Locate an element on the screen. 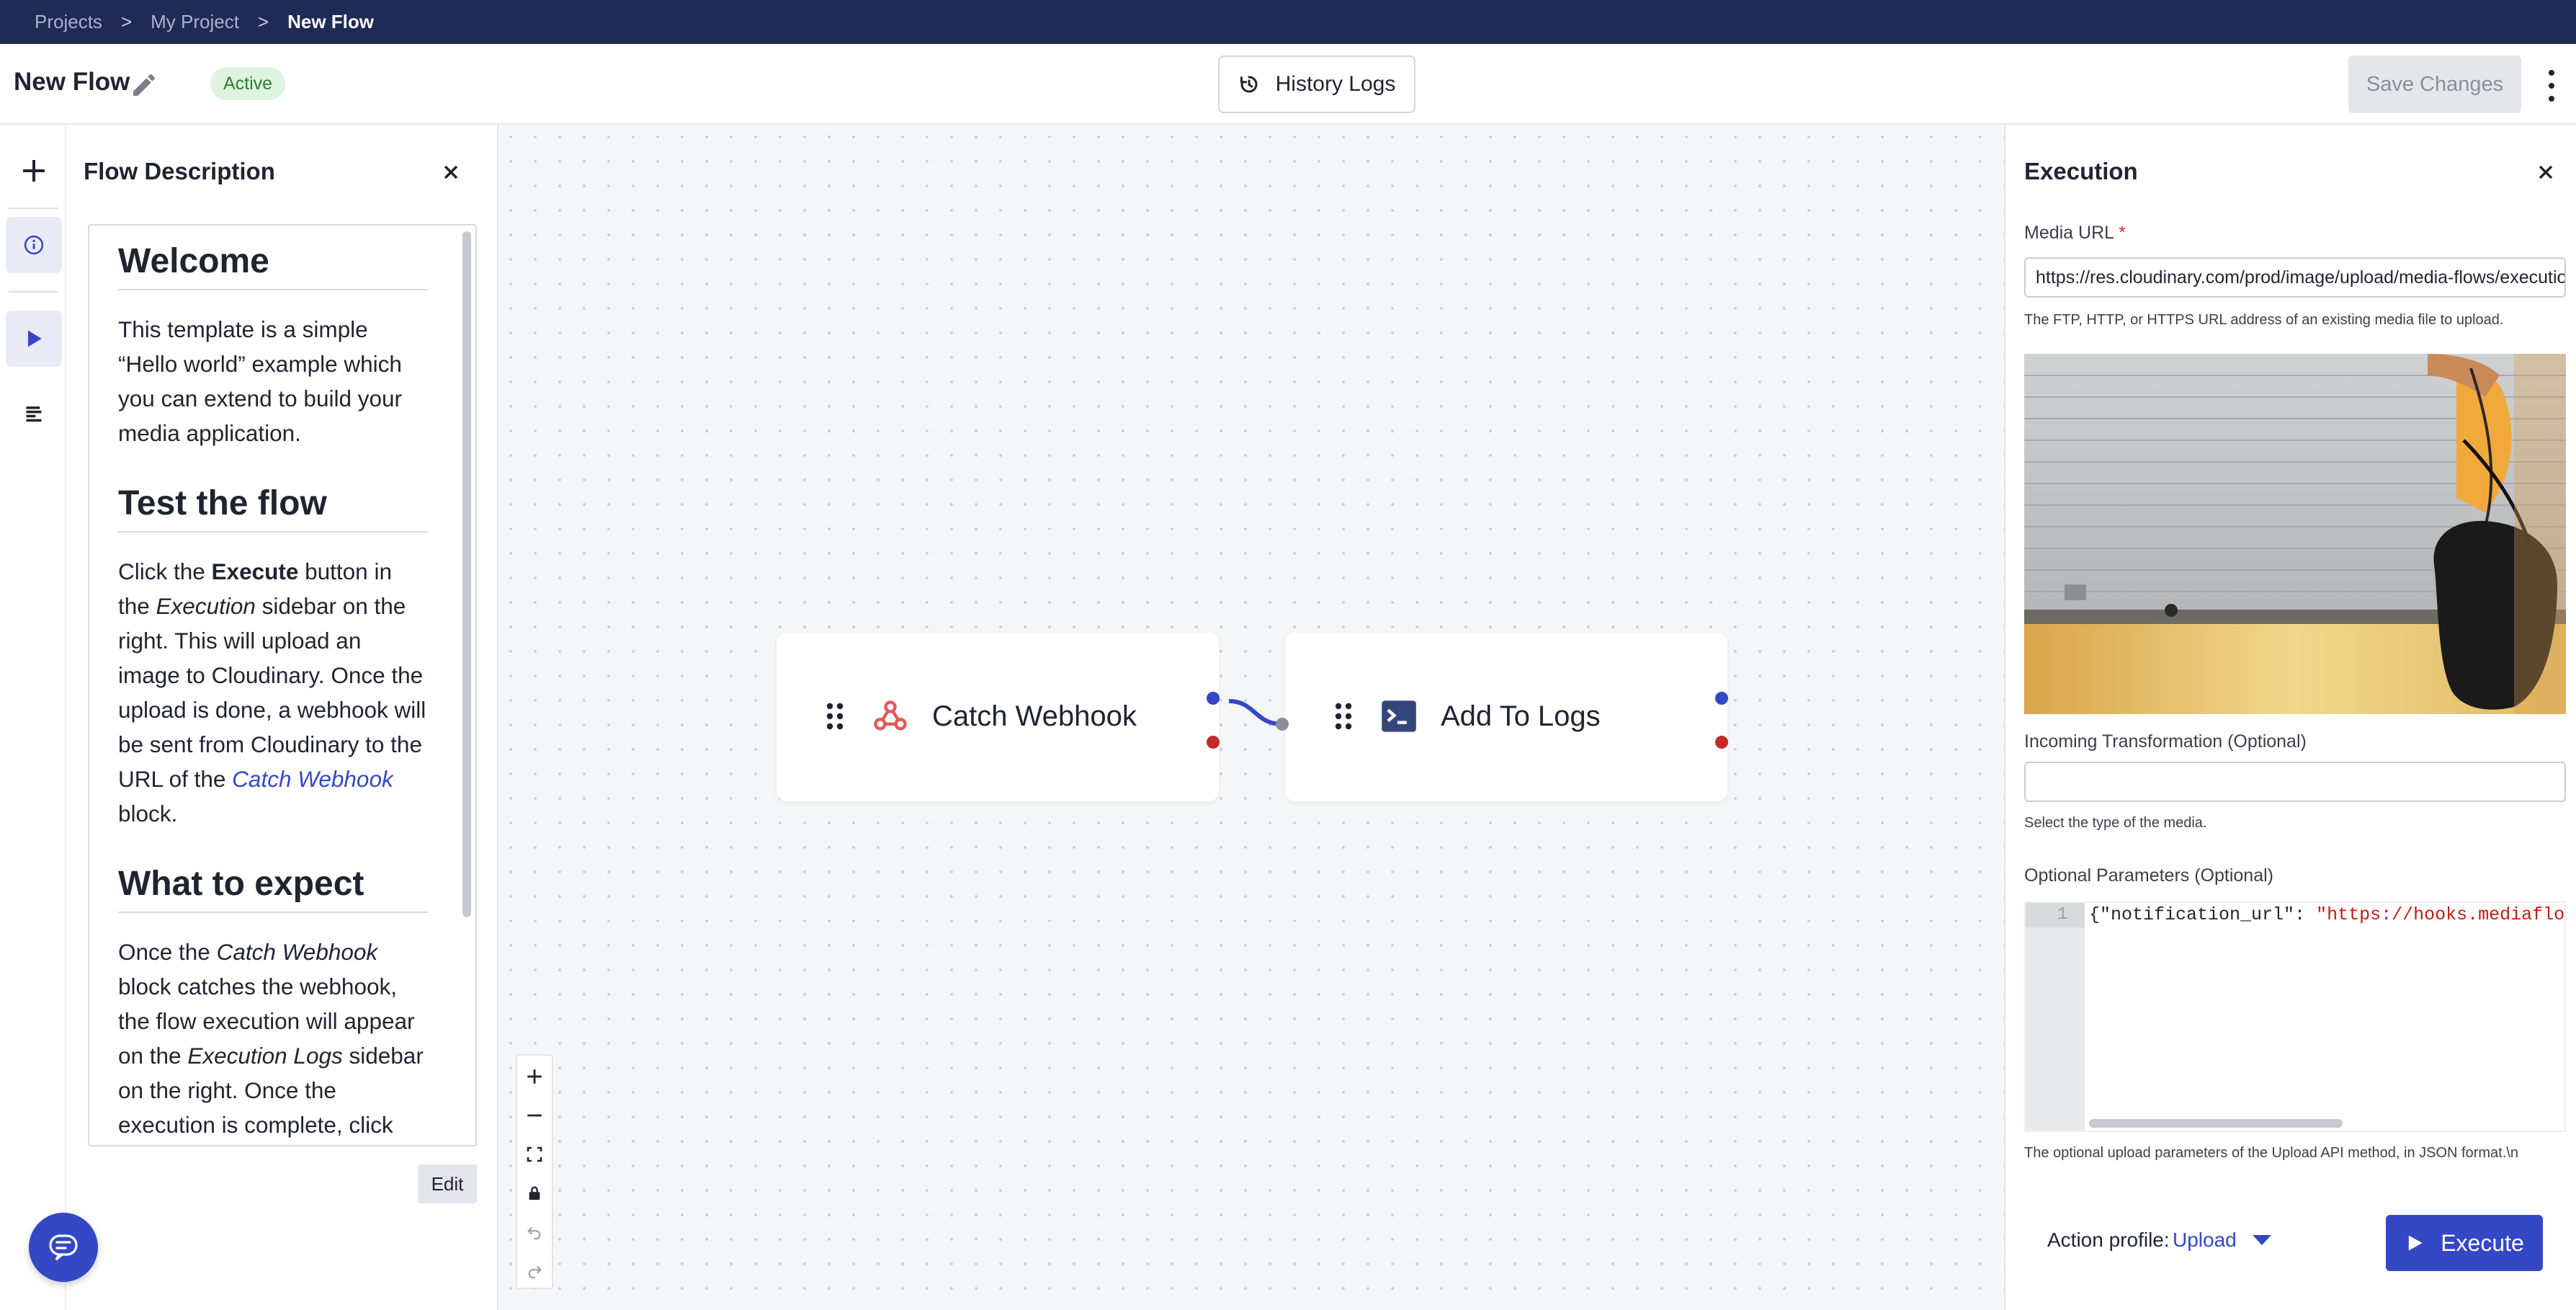  zoom-in-button is located at coordinates (534, 1077).